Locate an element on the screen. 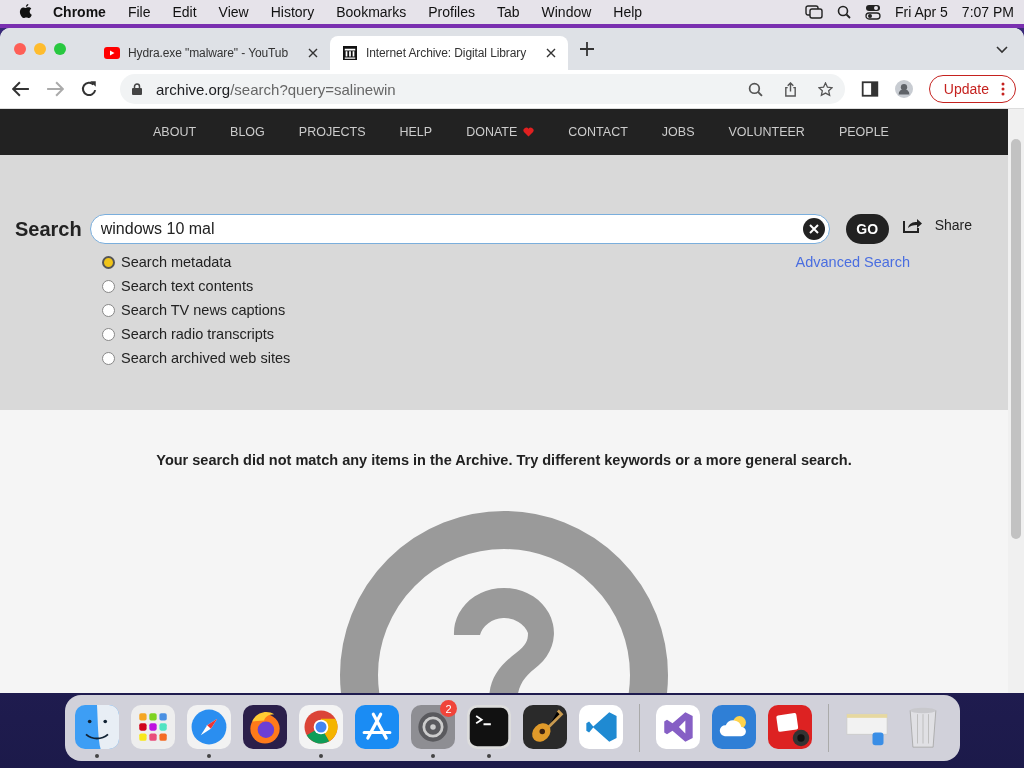 The height and width of the screenshot is (768, 1024). scrollbar-thumb is located at coordinates (1016, 339).